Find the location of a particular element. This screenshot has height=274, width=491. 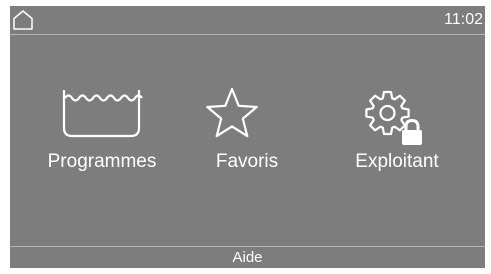

wash-tub-icon is located at coordinates (102, 114).